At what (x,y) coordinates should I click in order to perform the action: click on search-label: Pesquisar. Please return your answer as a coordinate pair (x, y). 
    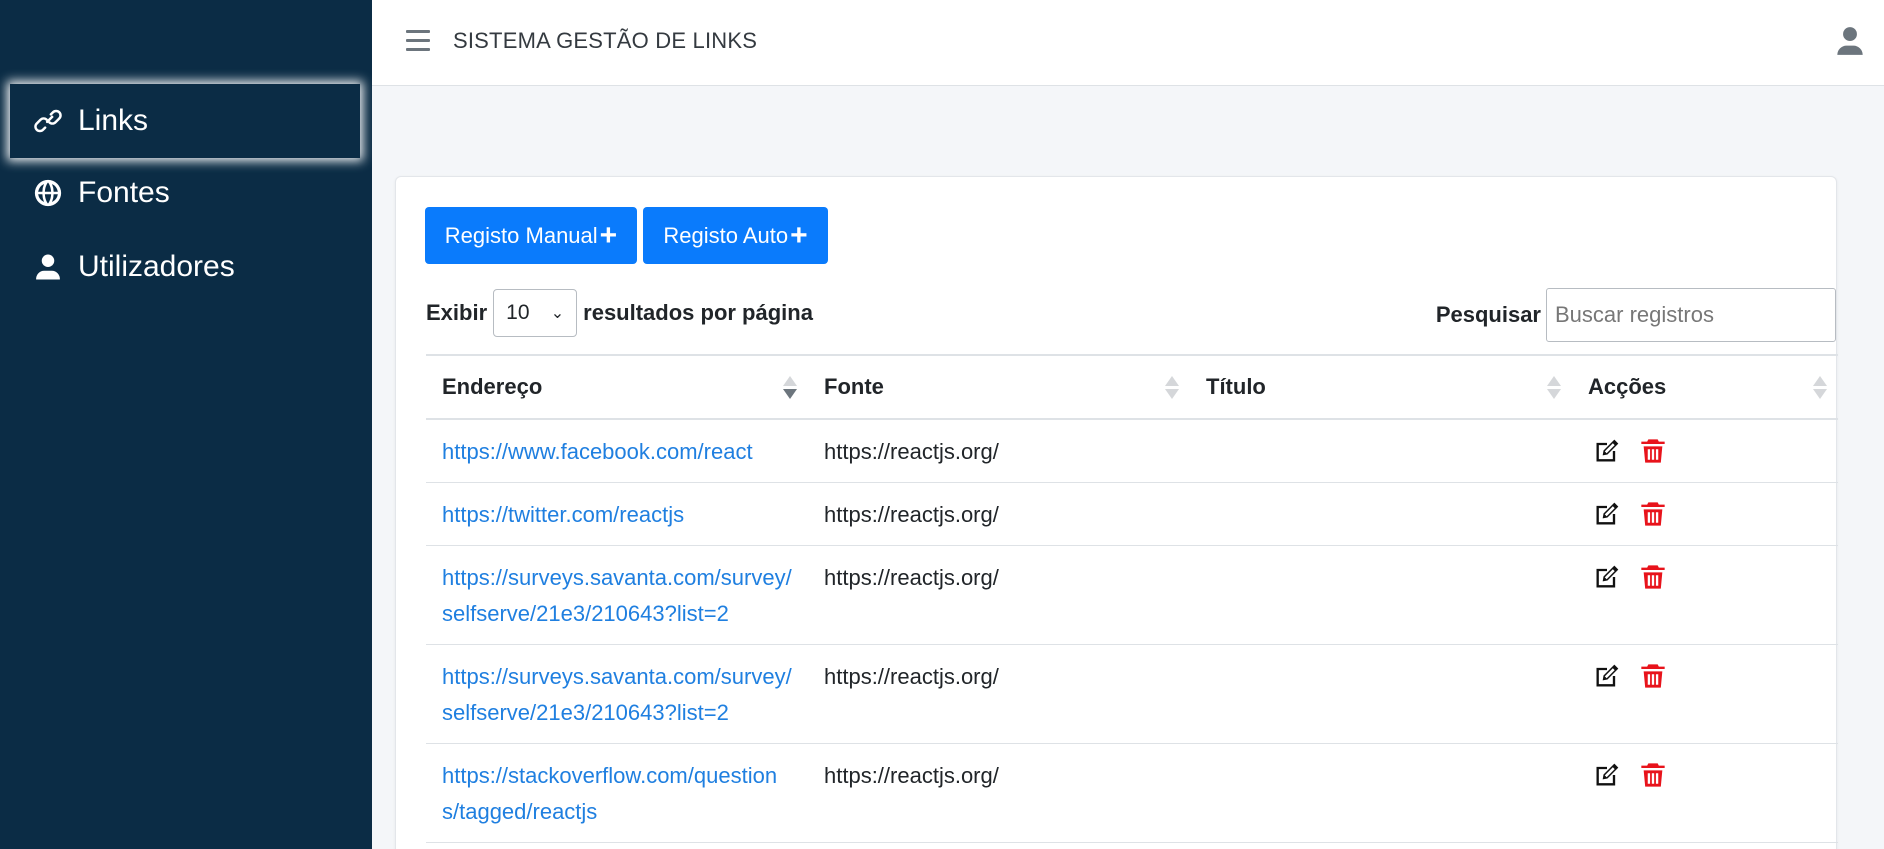
    Looking at the image, I should click on (1488, 314).